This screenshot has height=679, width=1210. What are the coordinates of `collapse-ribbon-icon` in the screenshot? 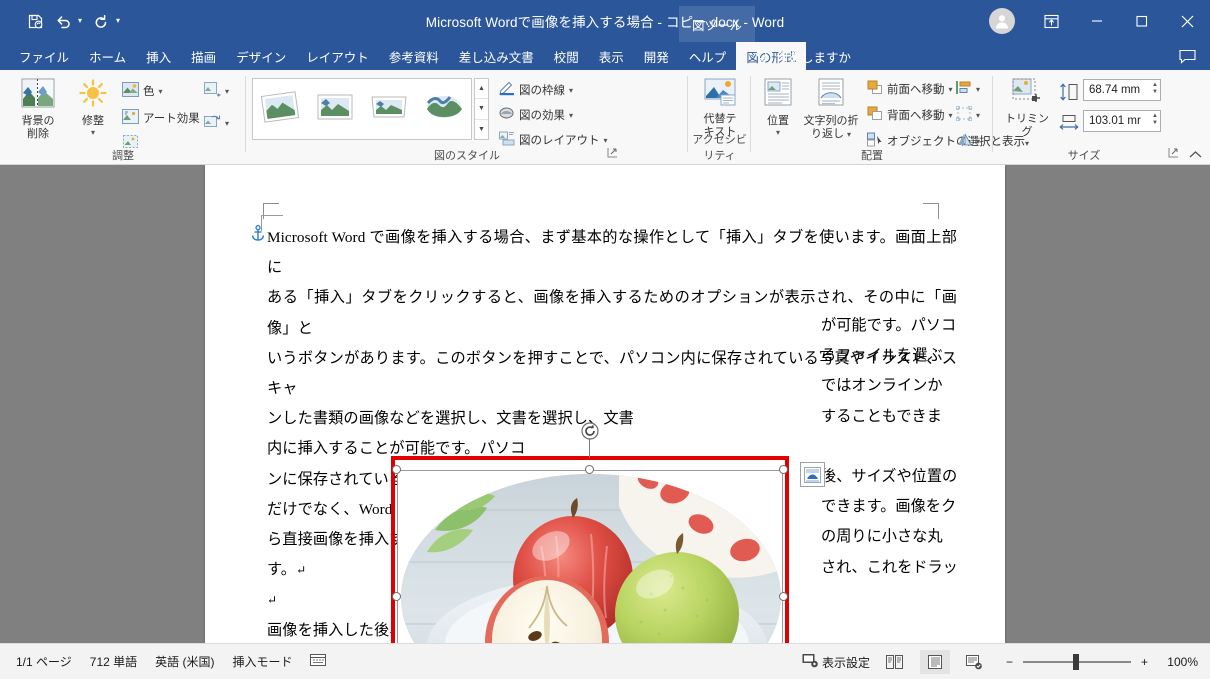 It's located at (1195, 156).